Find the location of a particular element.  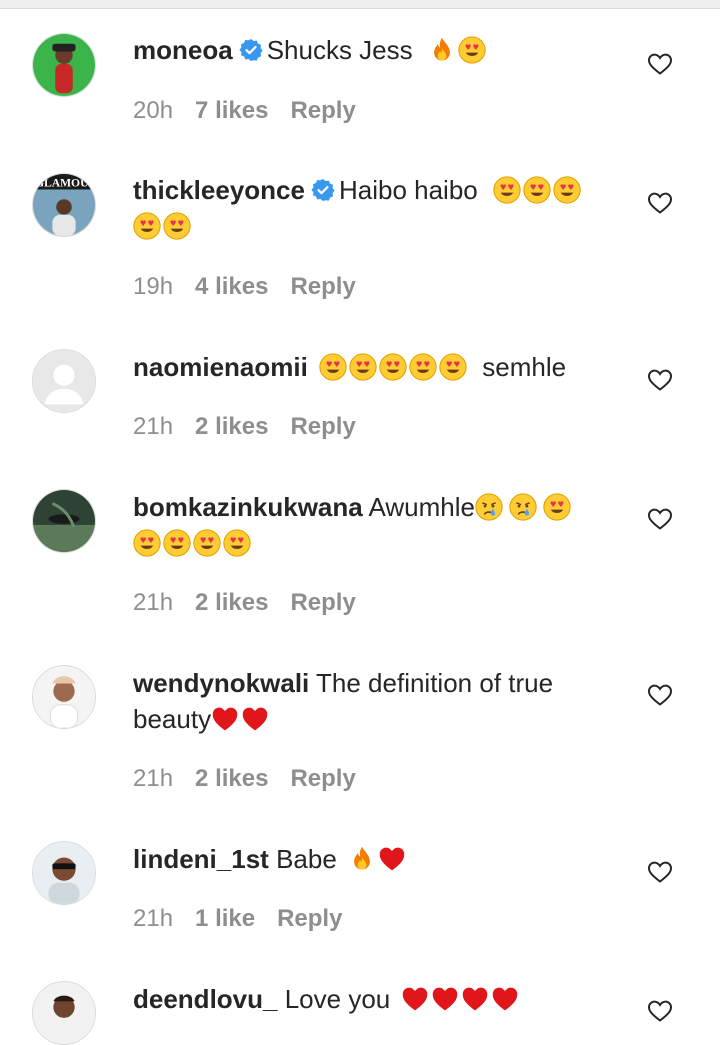

likes-count: 4 likes is located at coordinates (231, 286).